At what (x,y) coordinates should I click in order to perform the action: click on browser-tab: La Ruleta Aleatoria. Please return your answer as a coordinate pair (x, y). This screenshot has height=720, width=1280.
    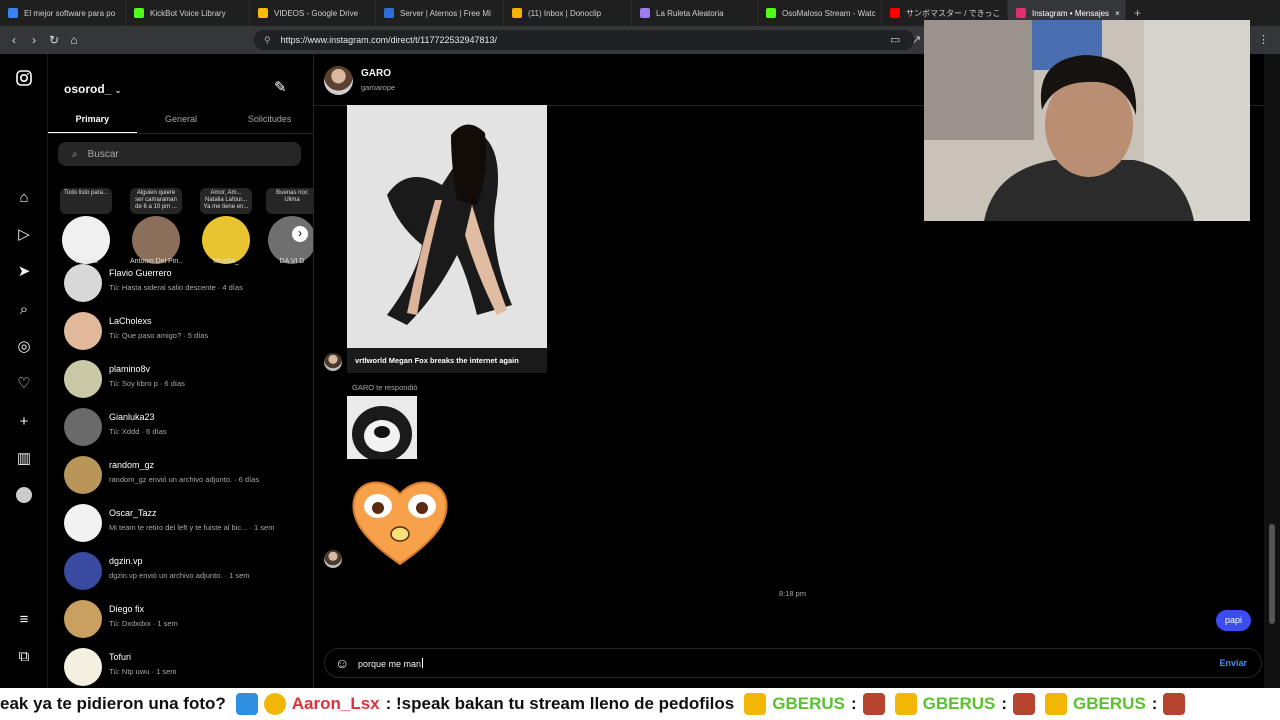
    Looking at the image, I should click on (695, 13).